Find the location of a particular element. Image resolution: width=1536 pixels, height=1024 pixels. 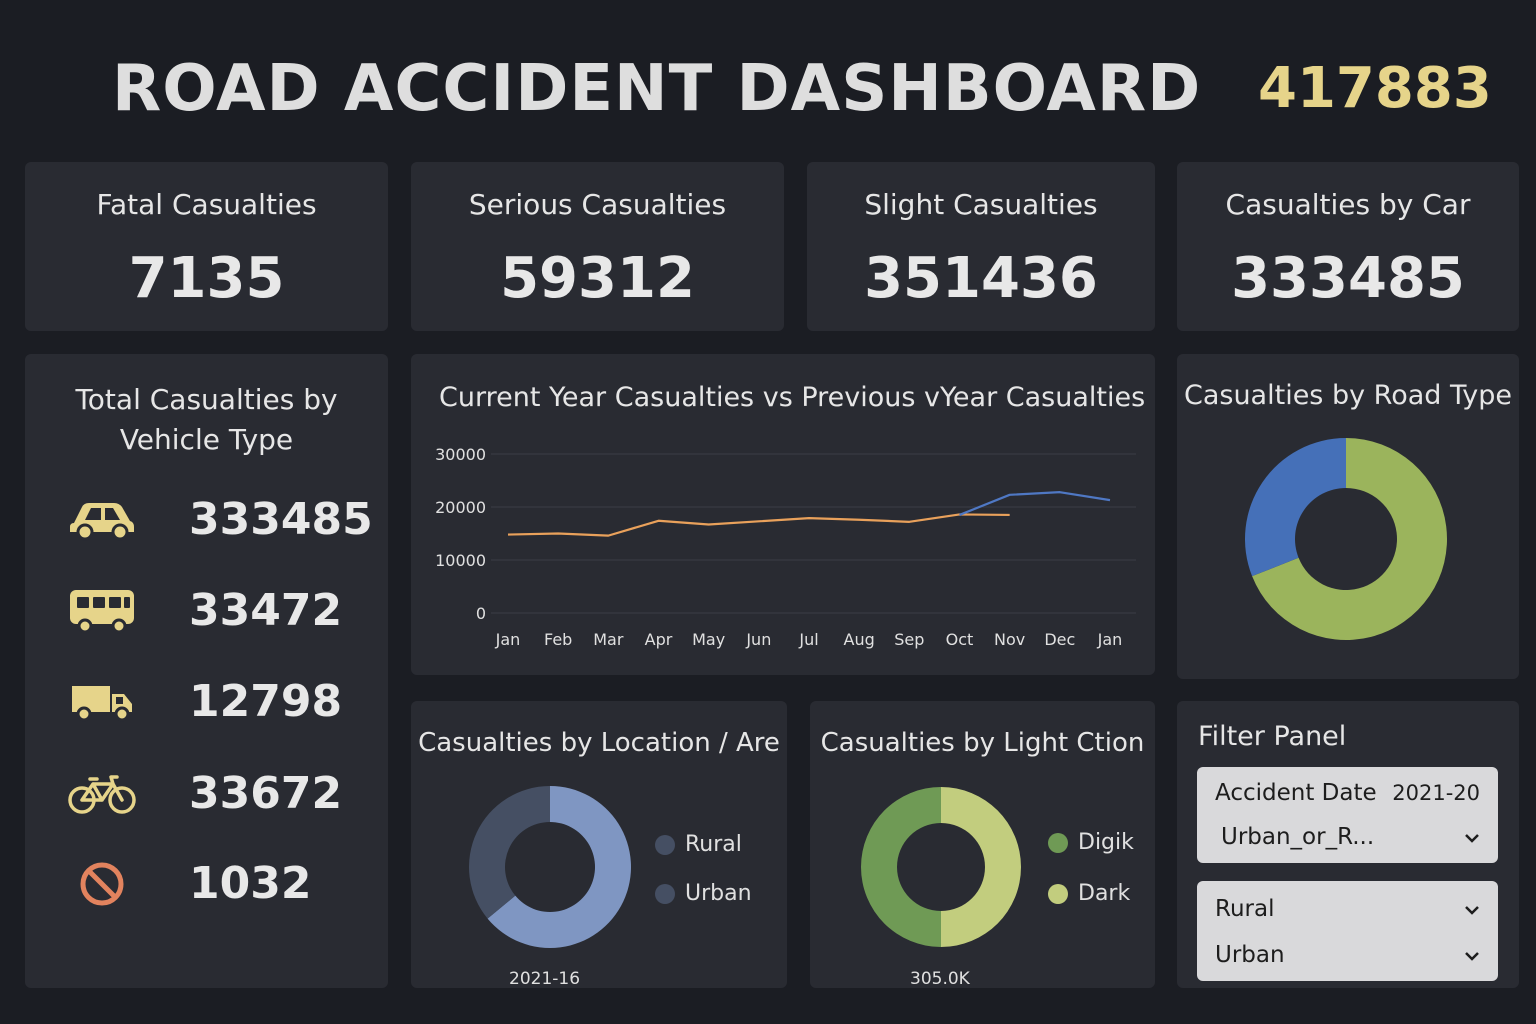

truck-icon is located at coordinates (102, 702).